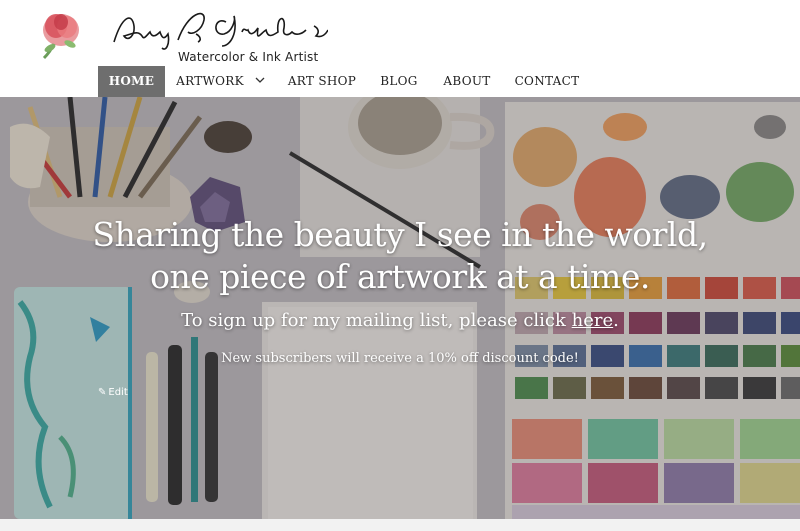 Image resolution: width=800 pixels, height=531 pixels. What do you see at coordinates (102, 392) in the screenshot?
I see `pencil-icon: ✎` at bounding box center [102, 392].